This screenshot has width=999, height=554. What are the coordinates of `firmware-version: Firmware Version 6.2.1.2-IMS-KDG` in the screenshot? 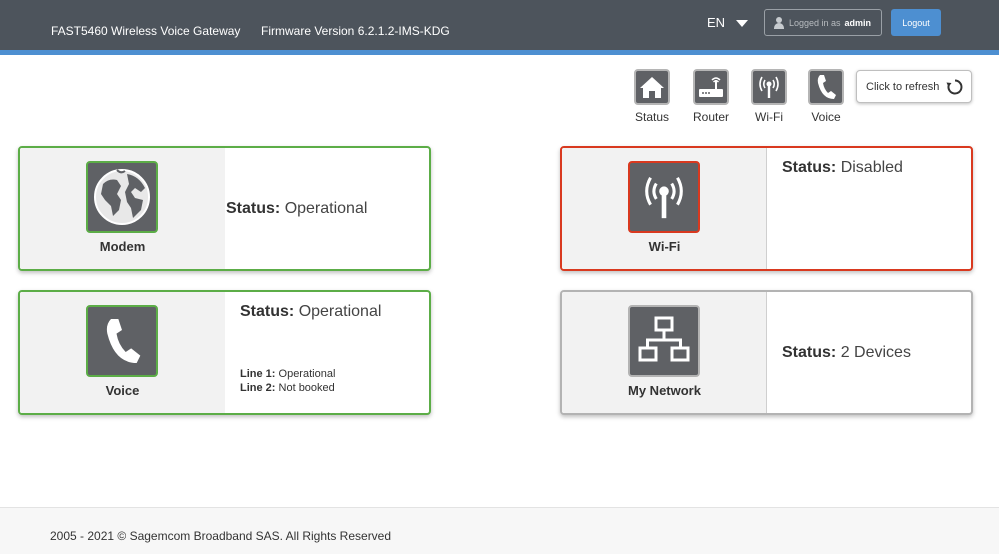 It's located at (355, 31).